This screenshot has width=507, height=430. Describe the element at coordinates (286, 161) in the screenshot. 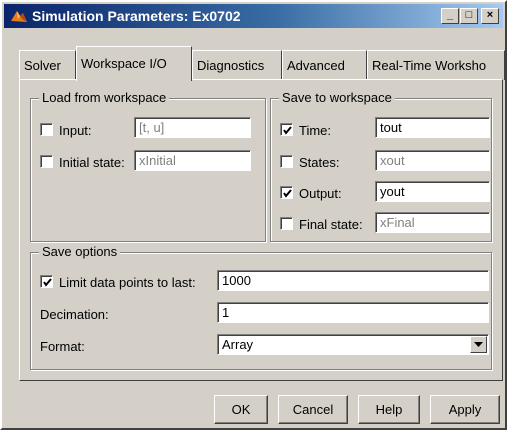

I see `states-checkbox` at that location.